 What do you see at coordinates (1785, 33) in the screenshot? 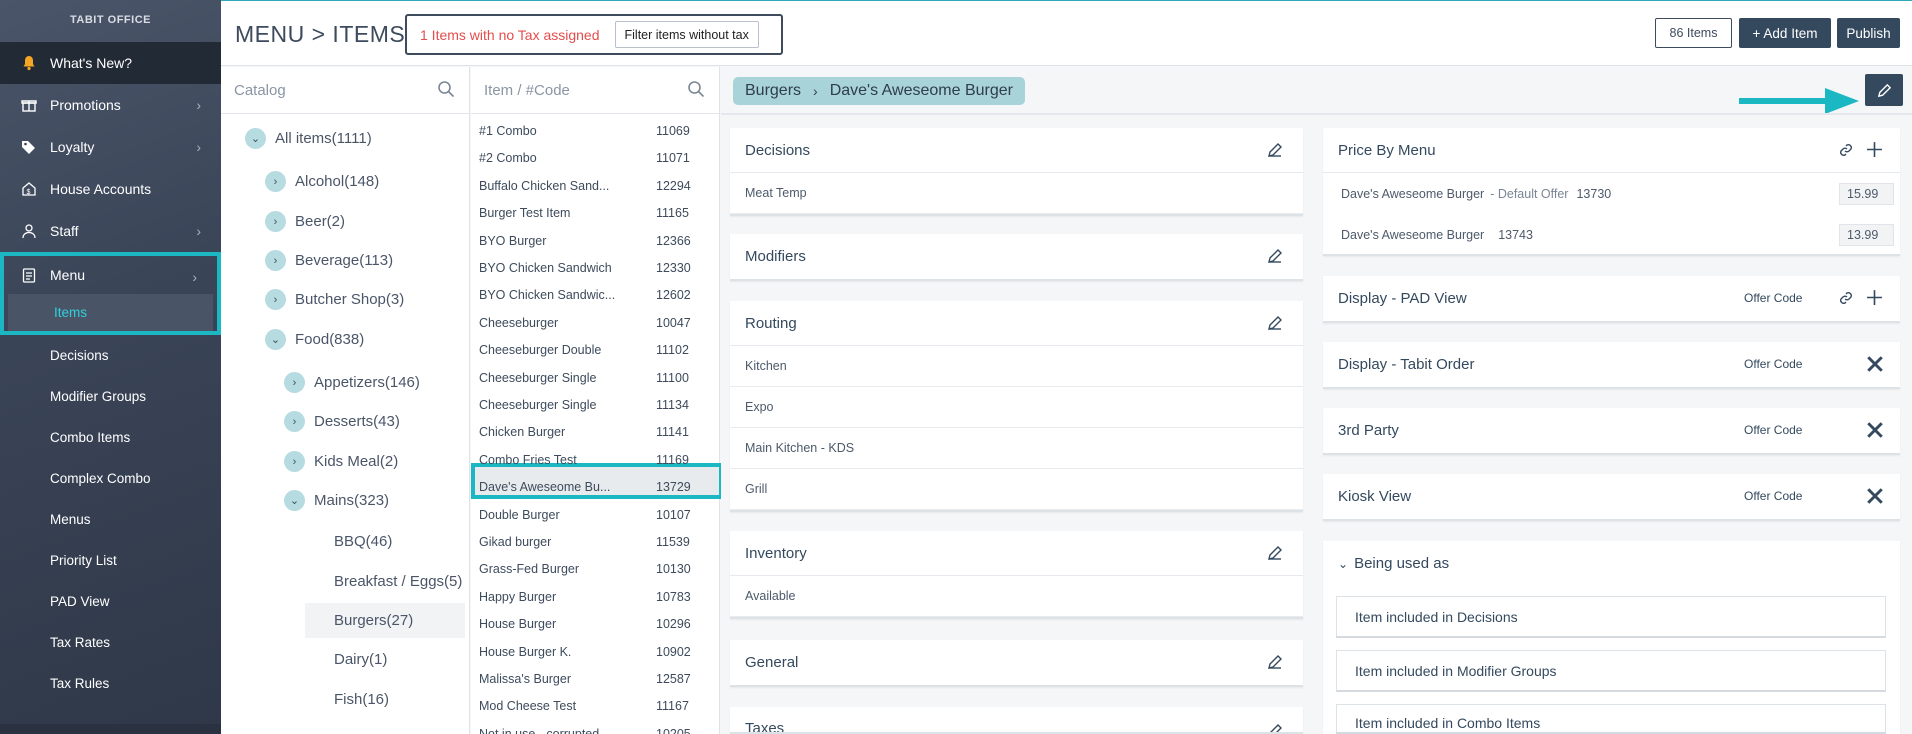
I see `add-item-button: + Add Item` at bounding box center [1785, 33].